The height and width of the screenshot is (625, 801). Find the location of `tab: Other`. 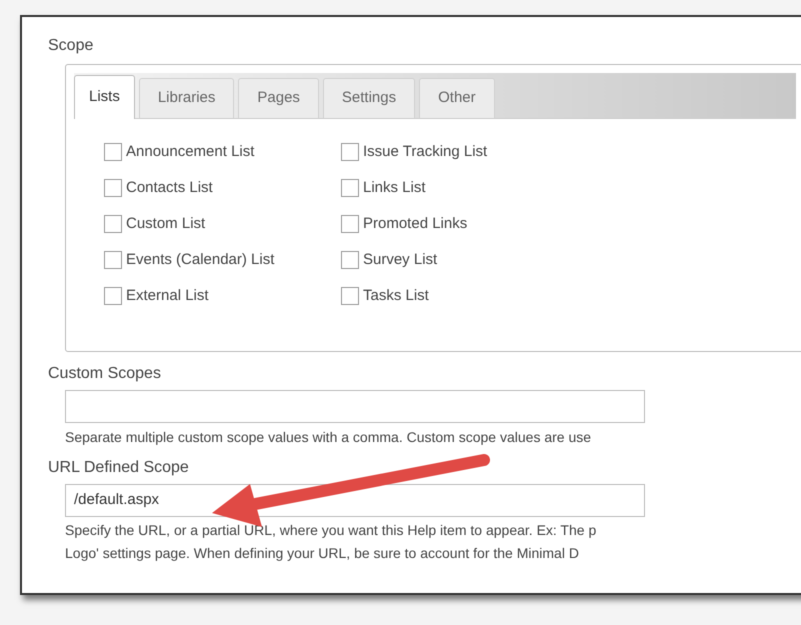

tab: Other is located at coordinates (457, 98).